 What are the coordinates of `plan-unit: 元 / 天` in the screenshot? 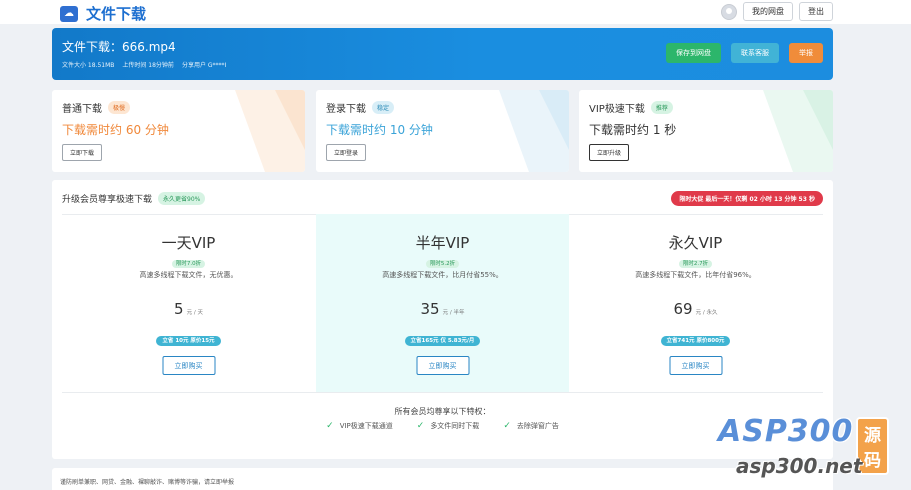 It's located at (194, 313).